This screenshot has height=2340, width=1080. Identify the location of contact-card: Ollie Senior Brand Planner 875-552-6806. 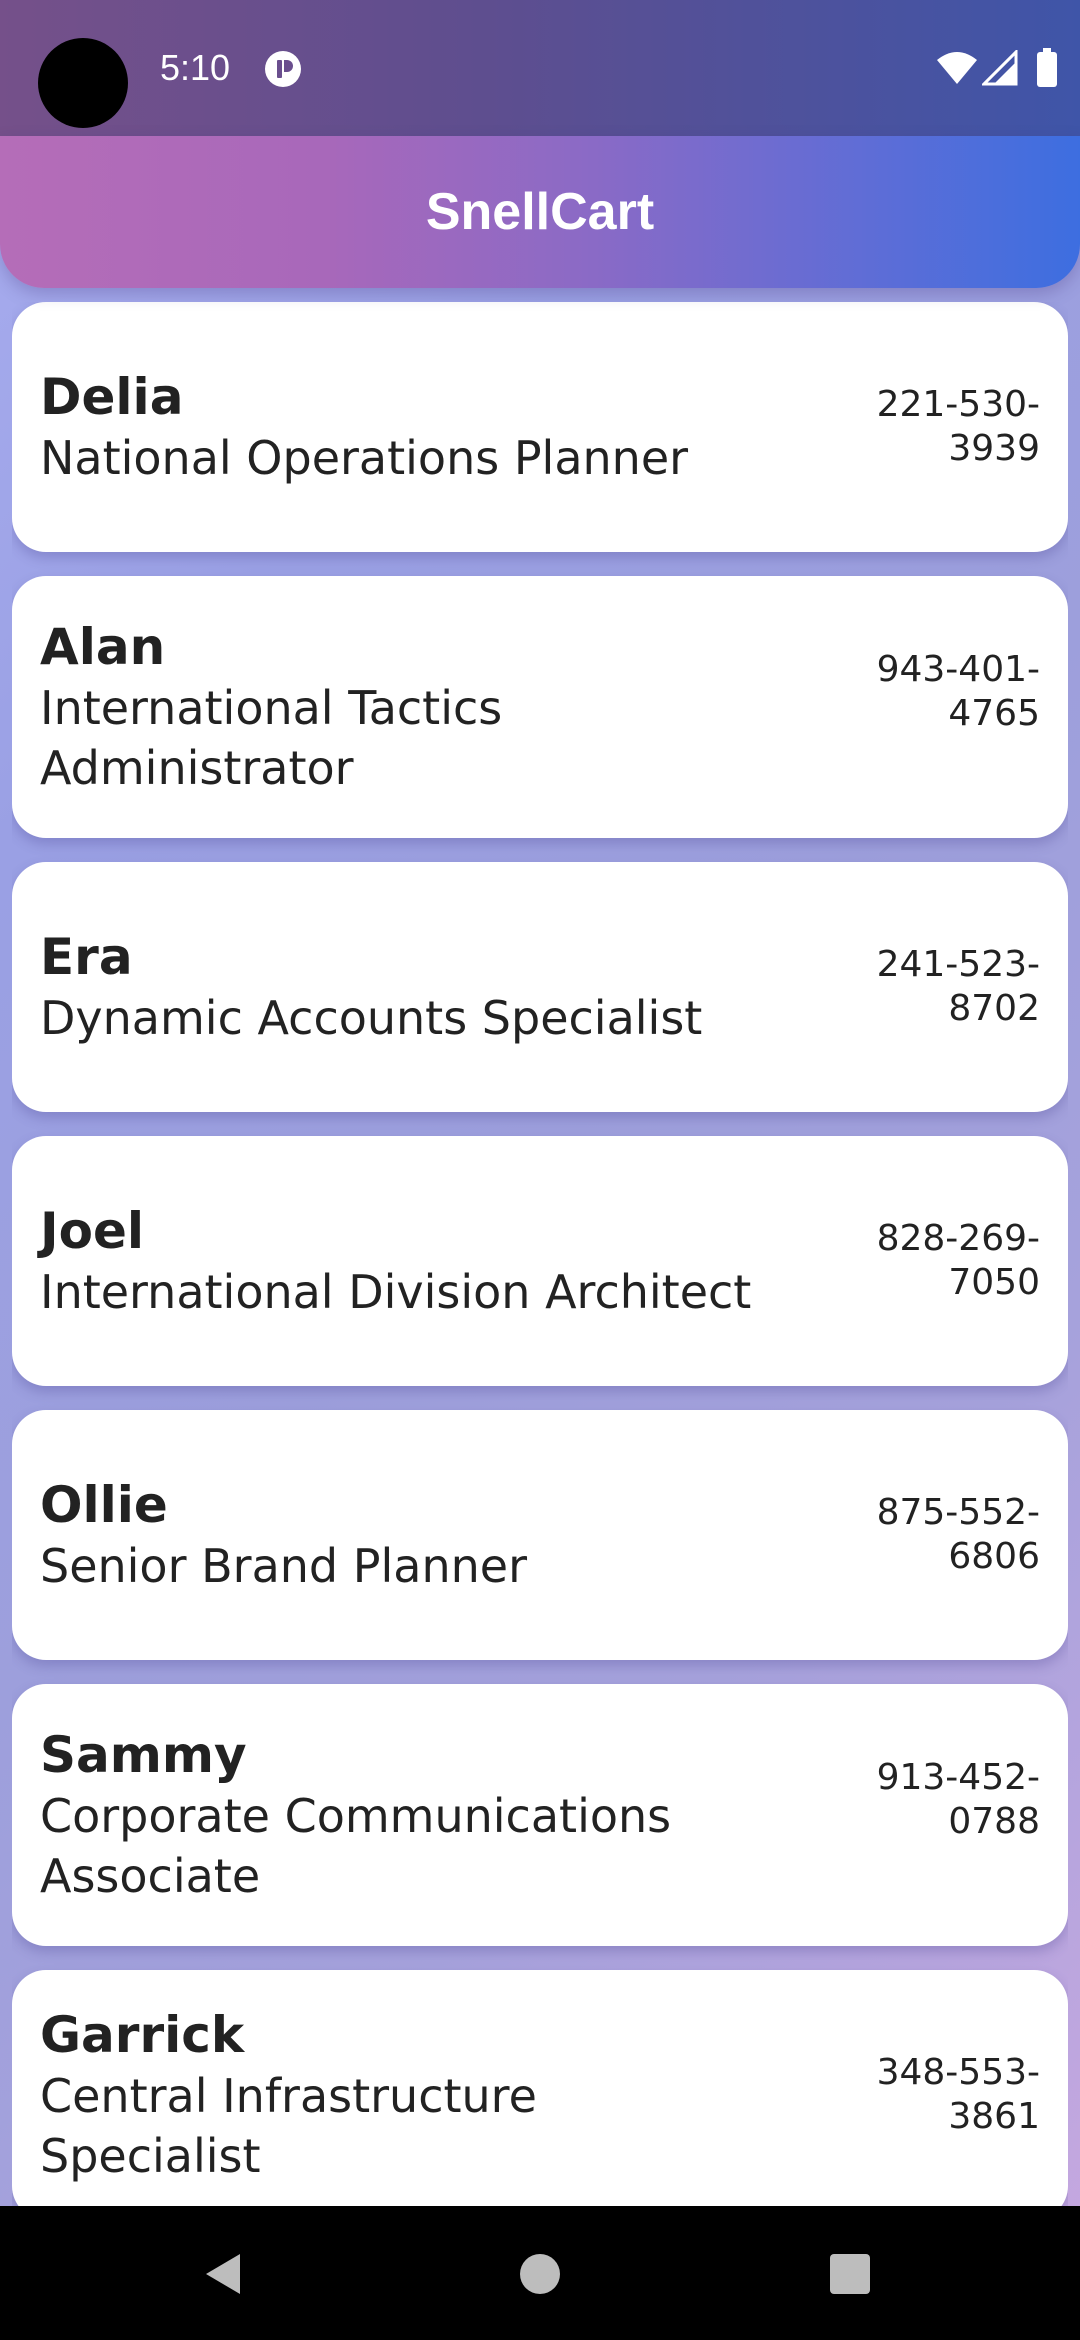
(540, 1535).